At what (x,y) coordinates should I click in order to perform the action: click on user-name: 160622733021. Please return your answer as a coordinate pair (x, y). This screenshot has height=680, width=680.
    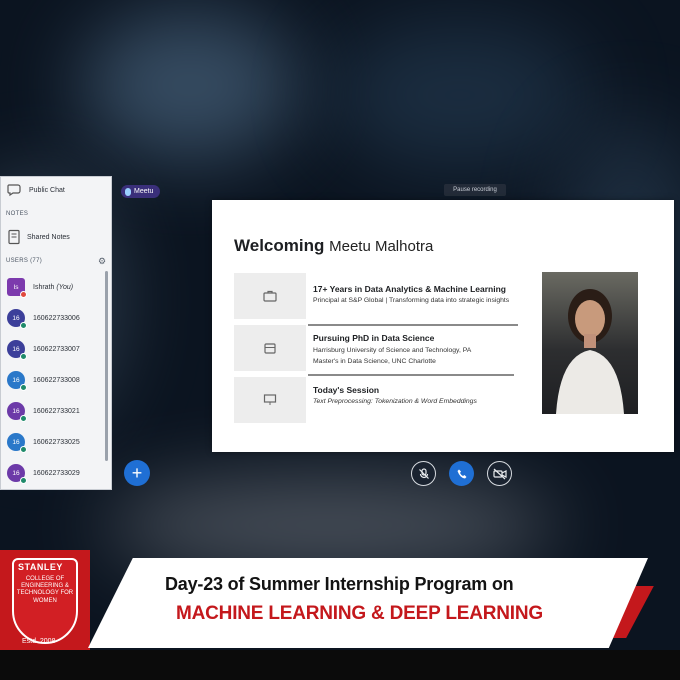
    Looking at the image, I should click on (56, 411).